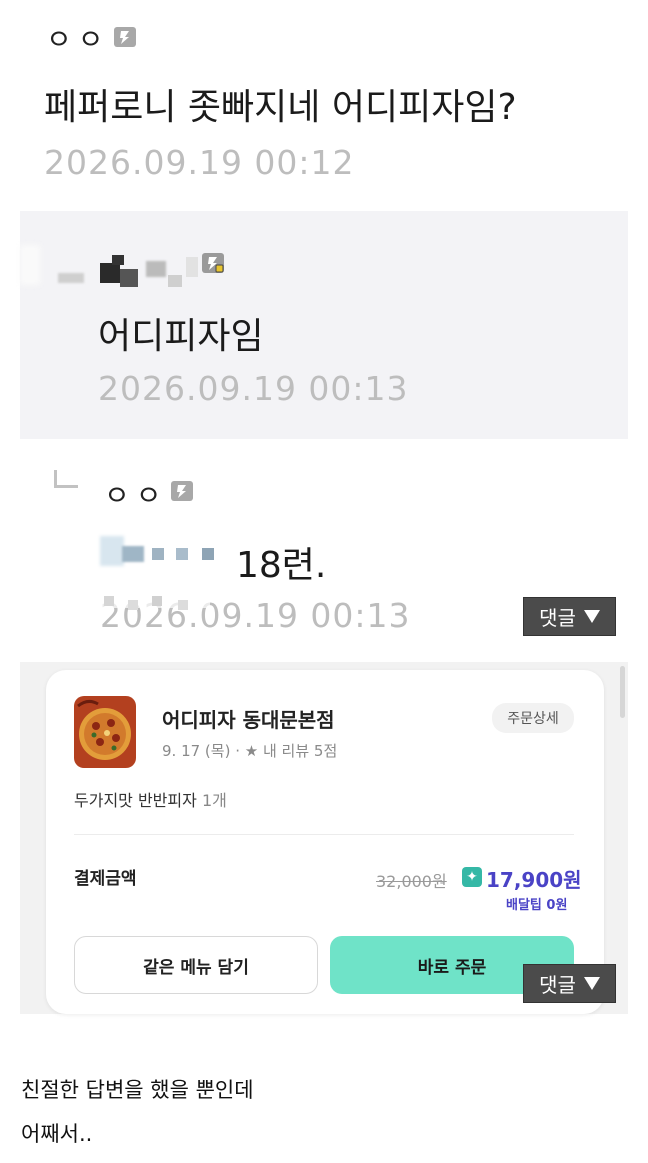 The width and height of the screenshot is (648, 1163). Describe the element at coordinates (214, 800) in the screenshot. I see `item-quantity: 1개` at that location.